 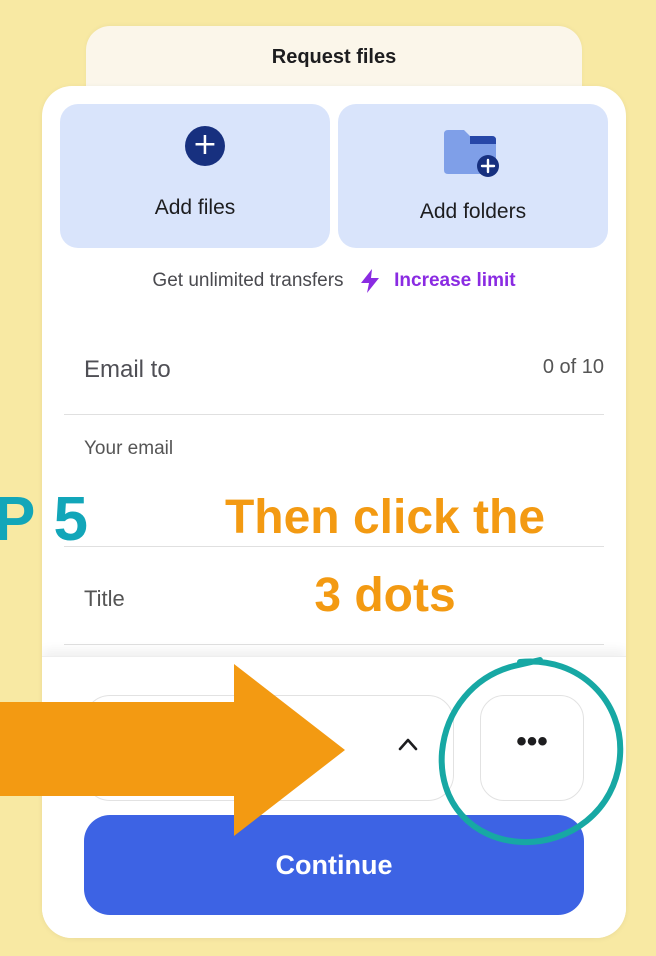 I want to click on highlight-circle-annotation, so click(x=531, y=751).